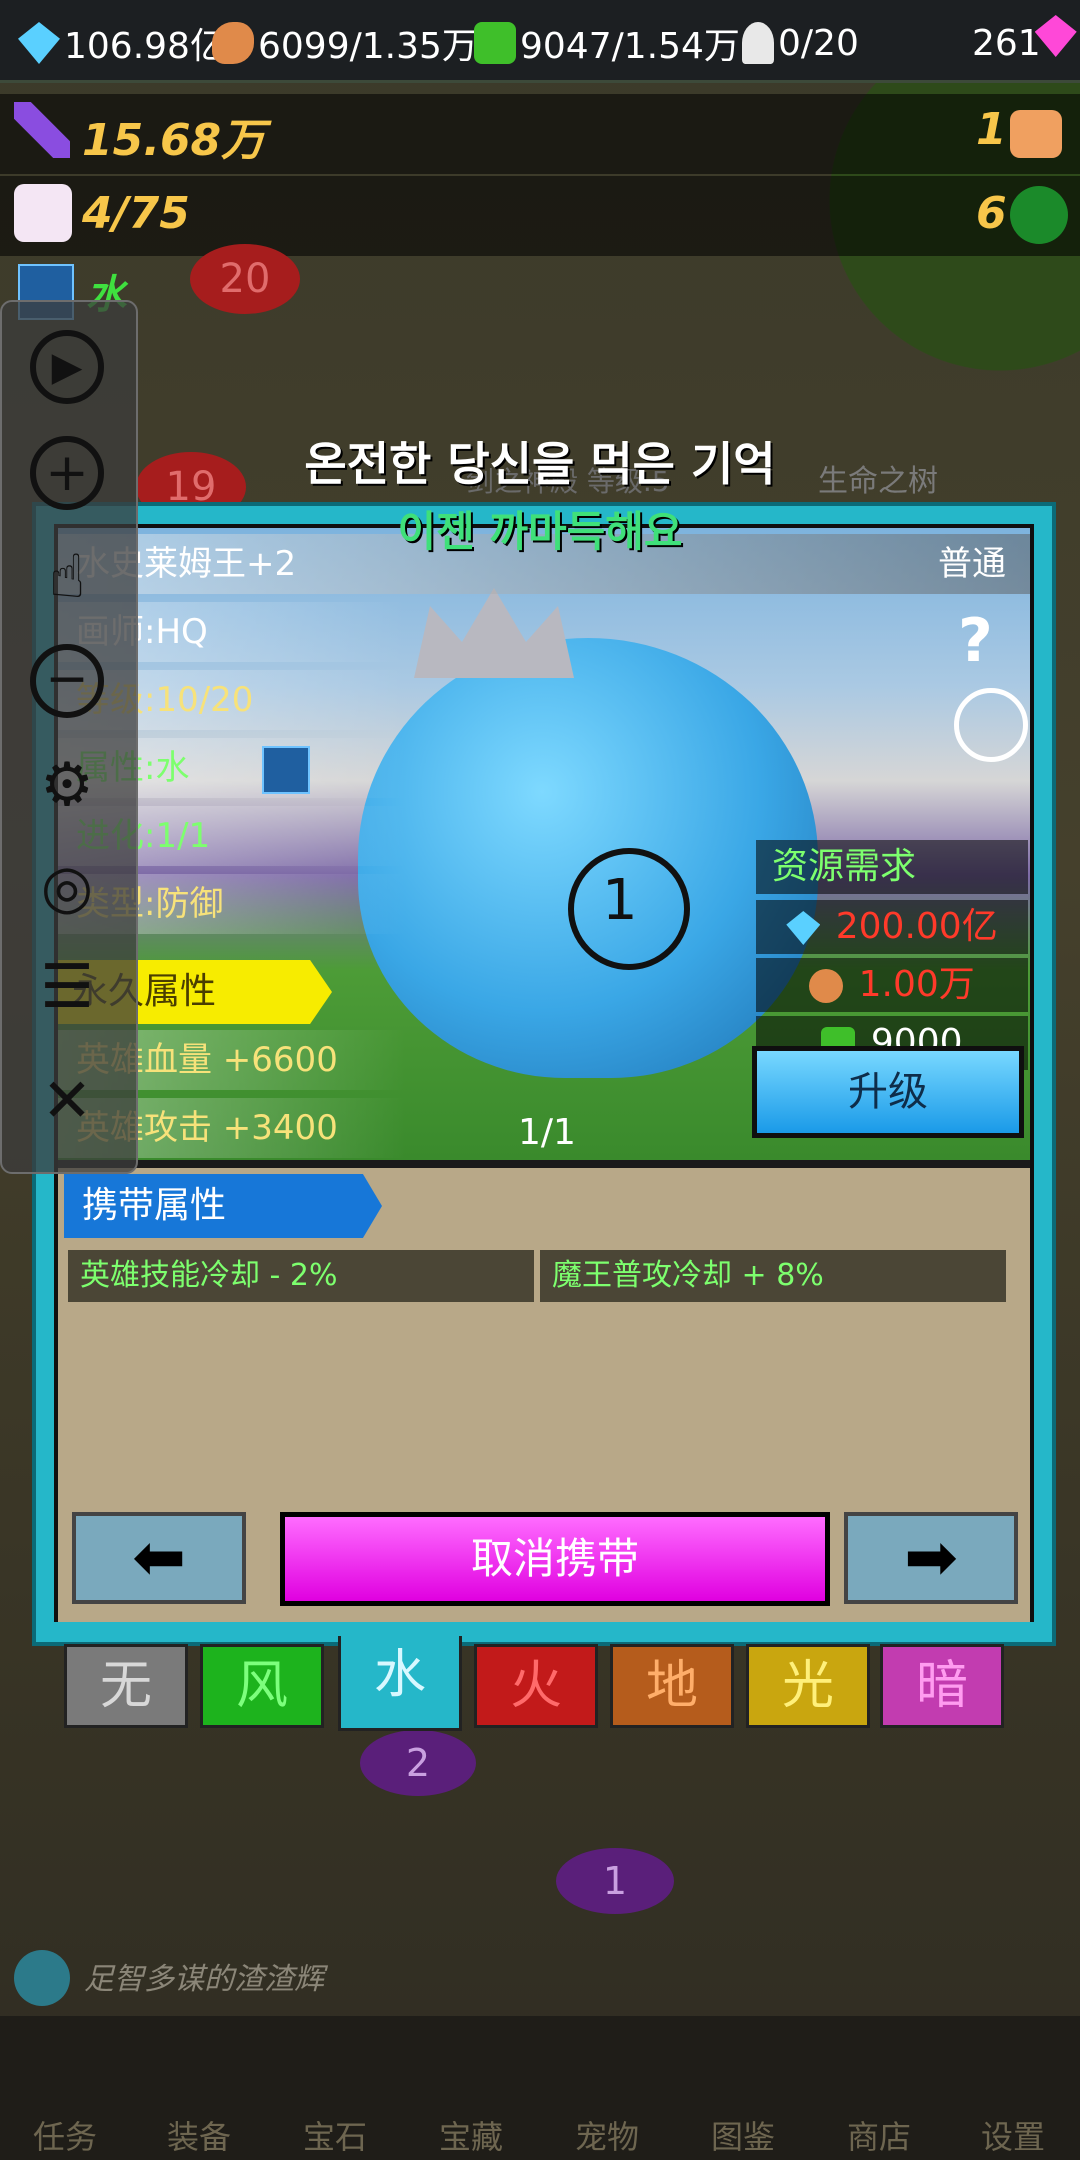  Describe the element at coordinates (471, 2088) in the screenshot. I see `nav-treasure: 宝藏` at that location.